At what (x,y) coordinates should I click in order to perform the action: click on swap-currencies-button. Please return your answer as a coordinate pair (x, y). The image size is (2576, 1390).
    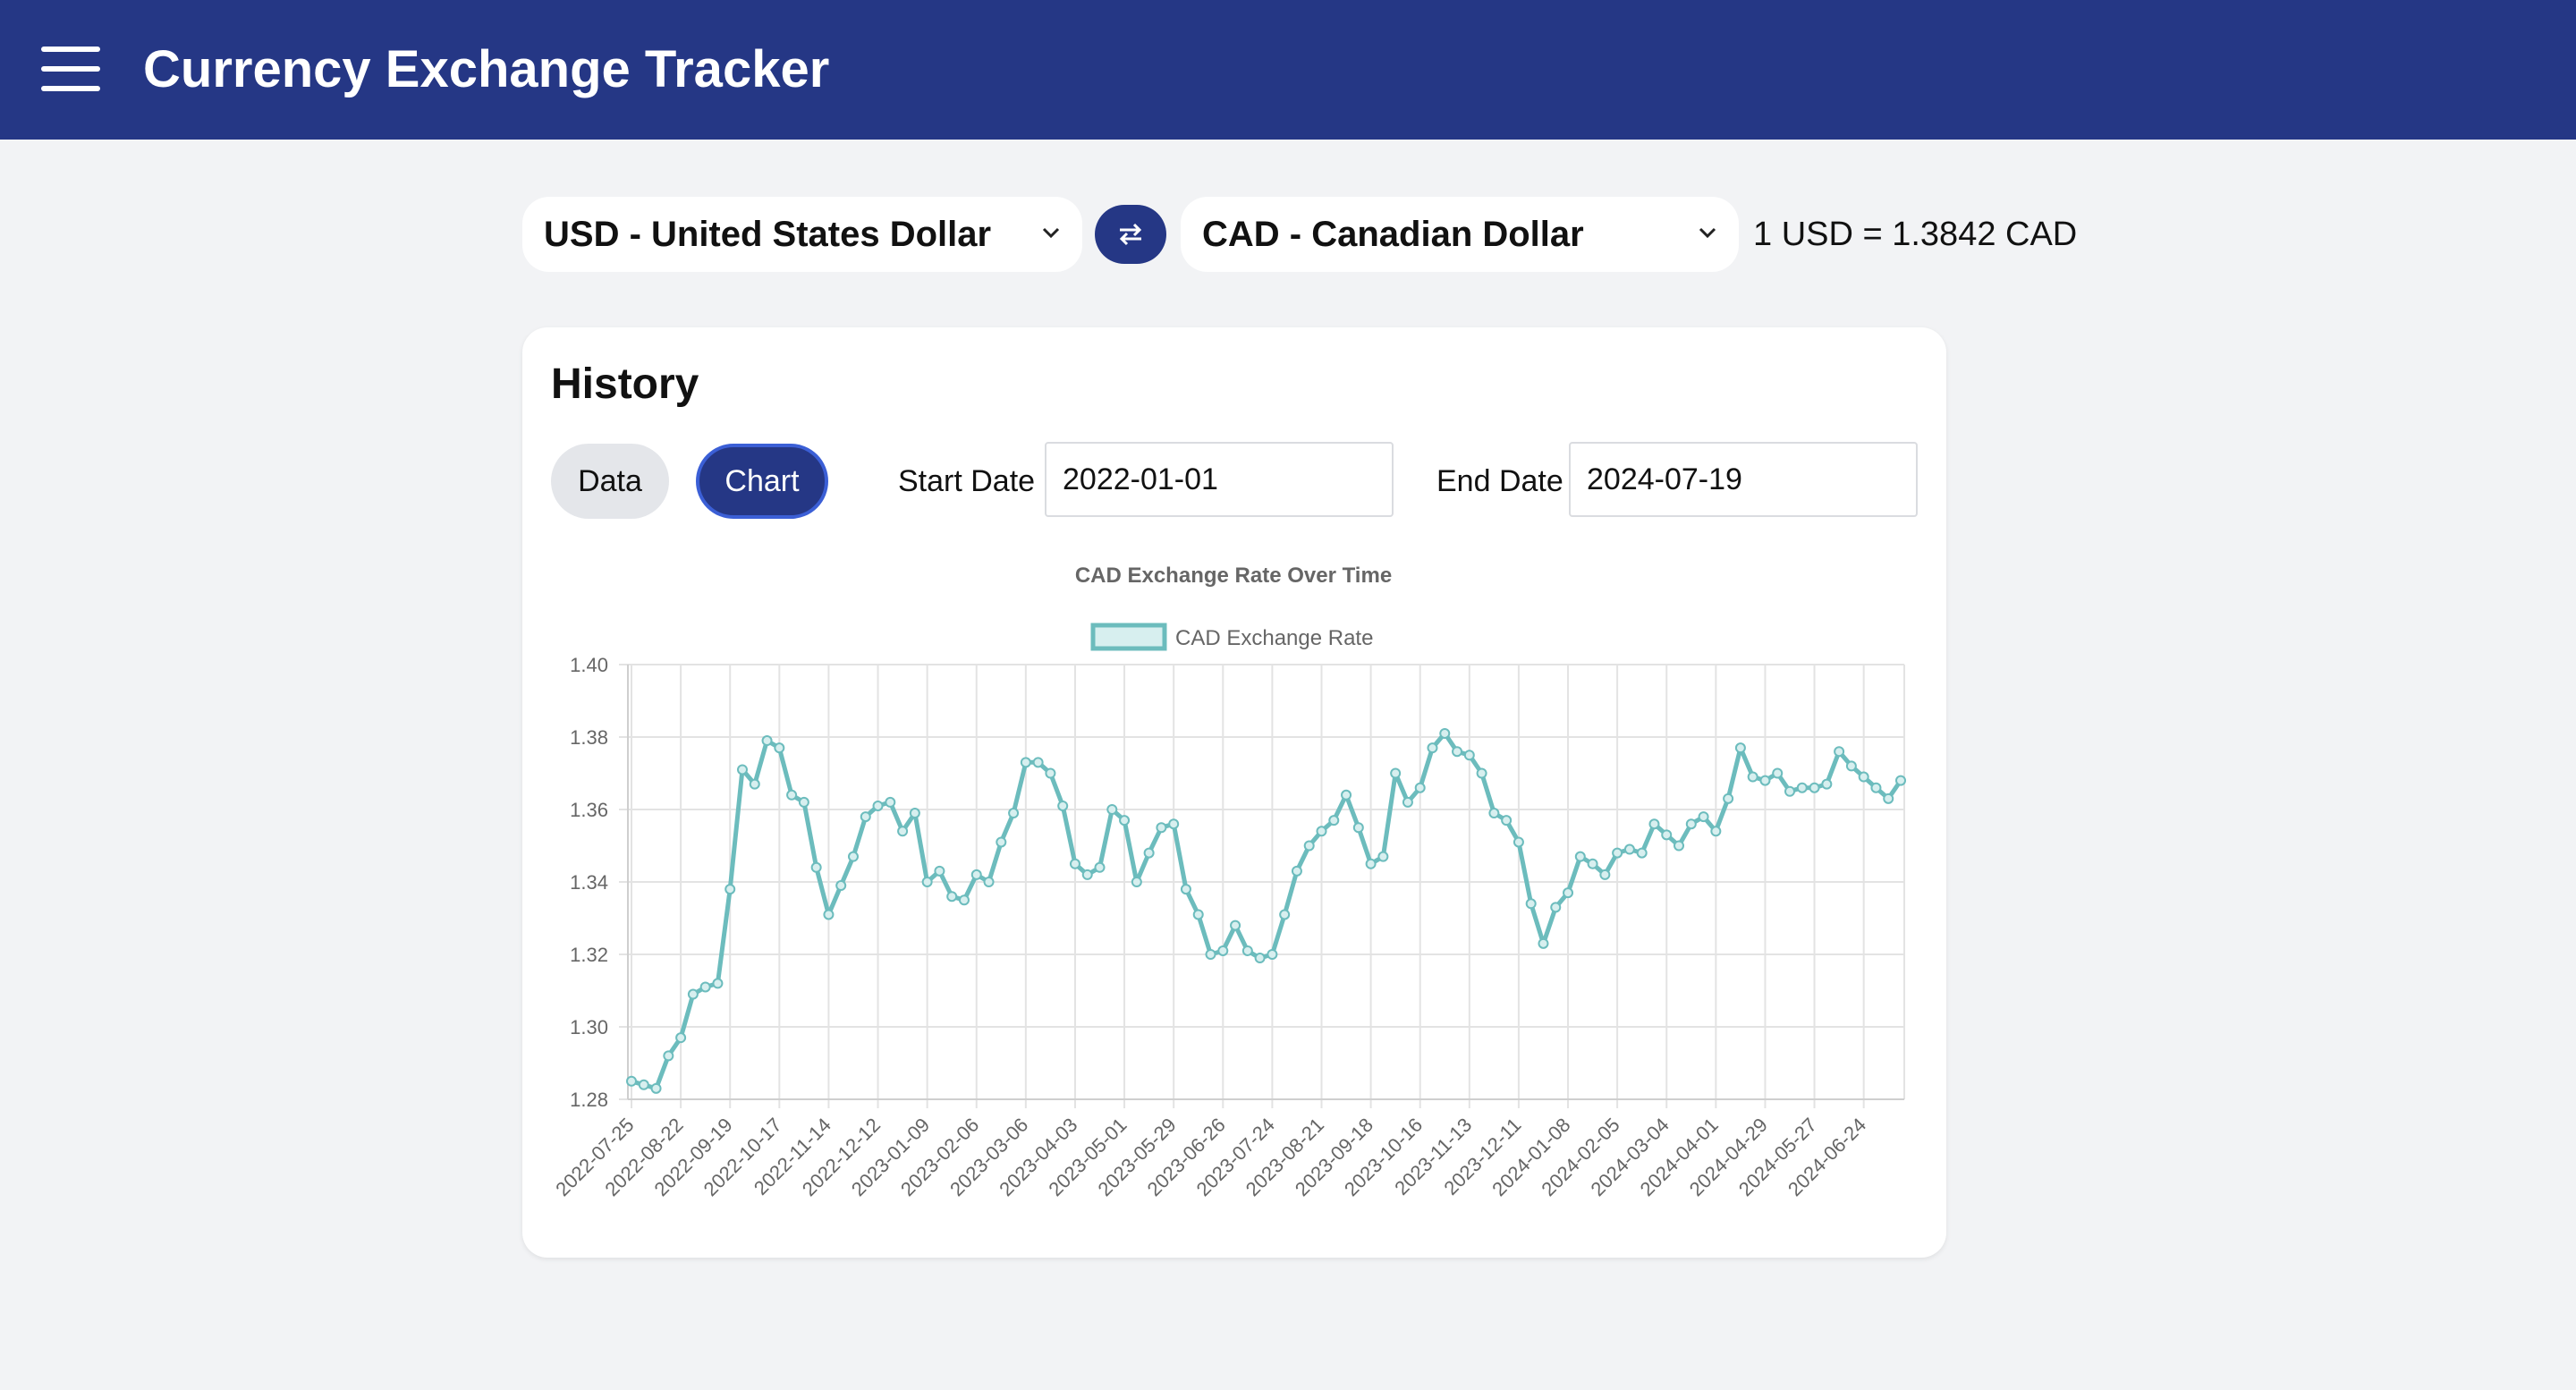
    Looking at the image, I should click on (1130, 234).